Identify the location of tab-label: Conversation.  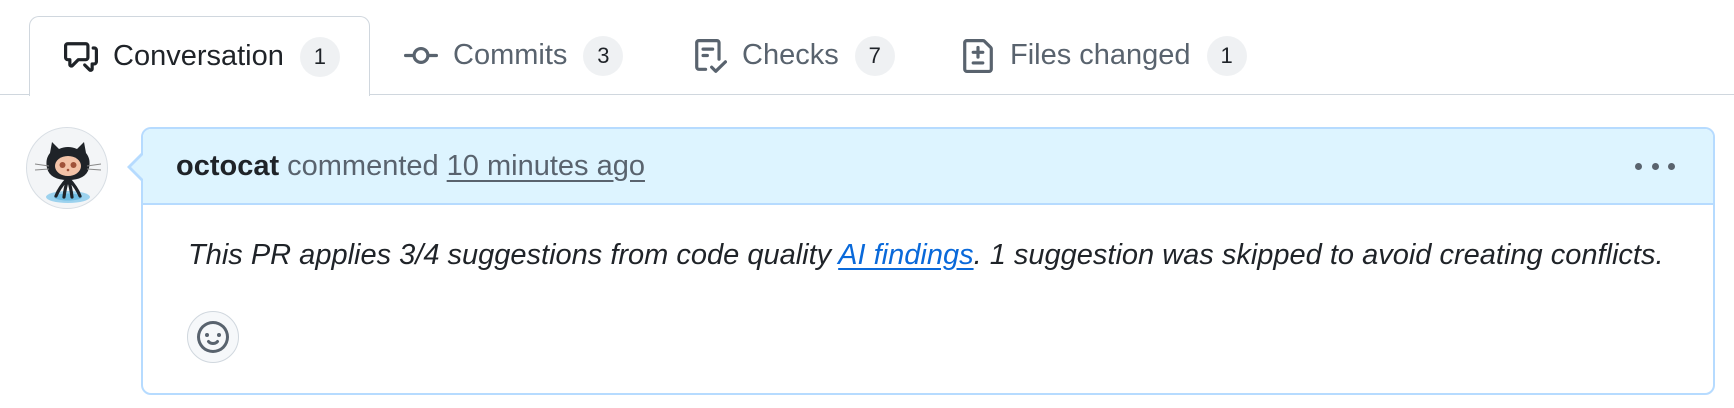
(198, 56).